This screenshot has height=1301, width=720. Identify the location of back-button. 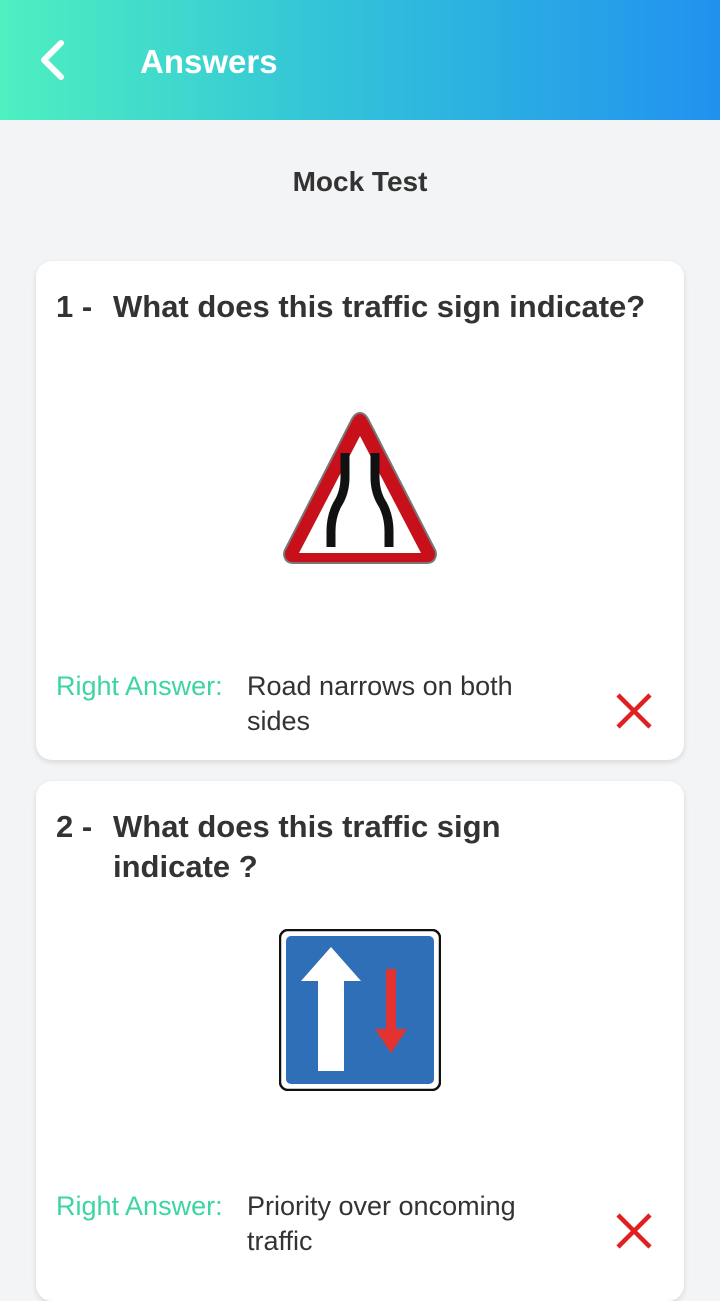
(52, 60).